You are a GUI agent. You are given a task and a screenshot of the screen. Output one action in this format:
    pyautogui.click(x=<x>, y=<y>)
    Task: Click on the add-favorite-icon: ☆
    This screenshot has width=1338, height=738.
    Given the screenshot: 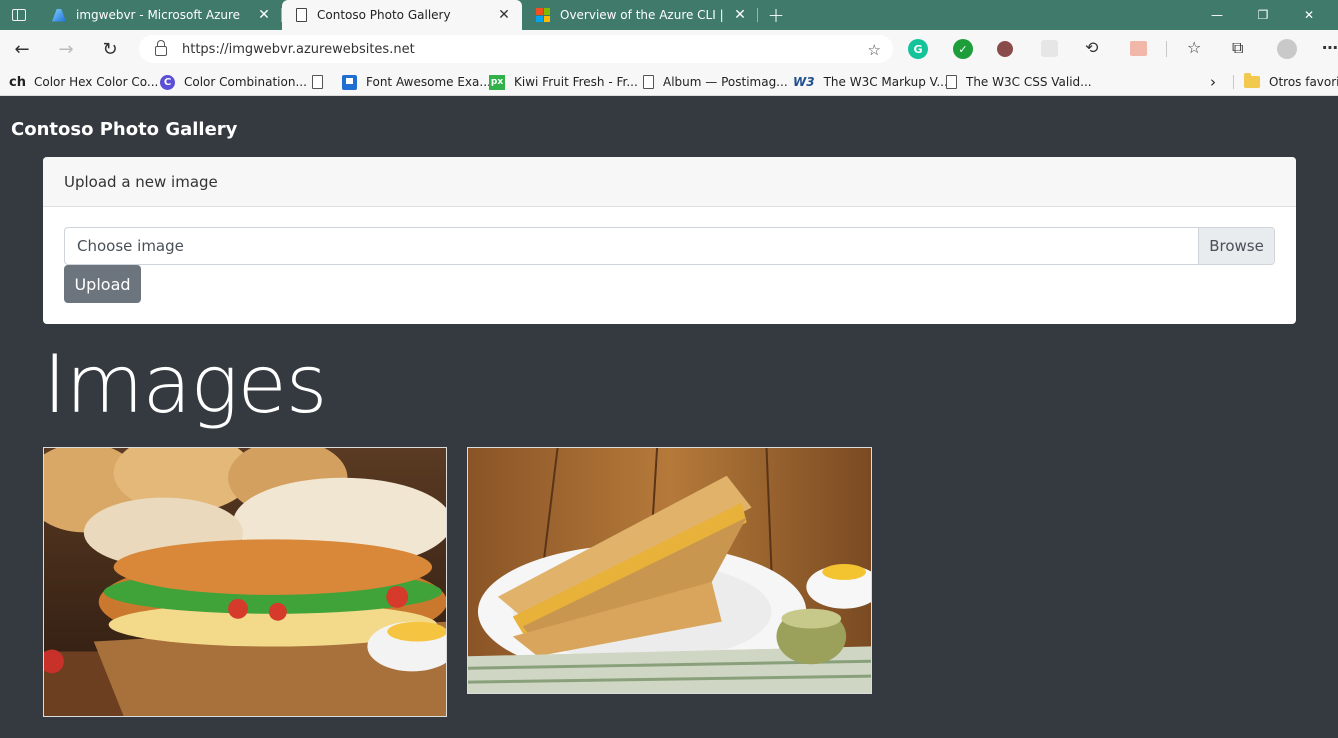 What is the action you would take?
    pyautogui.click(x=874, y=50)
    